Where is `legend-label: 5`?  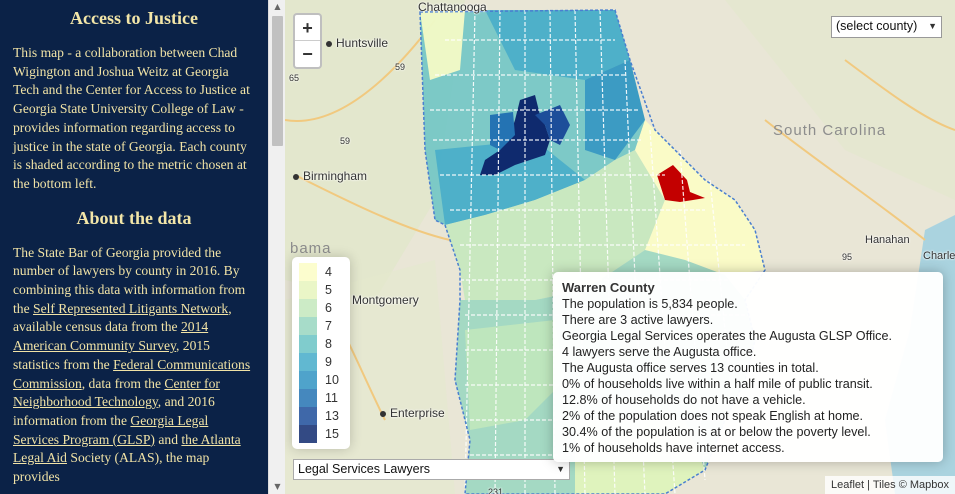 legend-label: 5 is located at coordinates (328, 290).